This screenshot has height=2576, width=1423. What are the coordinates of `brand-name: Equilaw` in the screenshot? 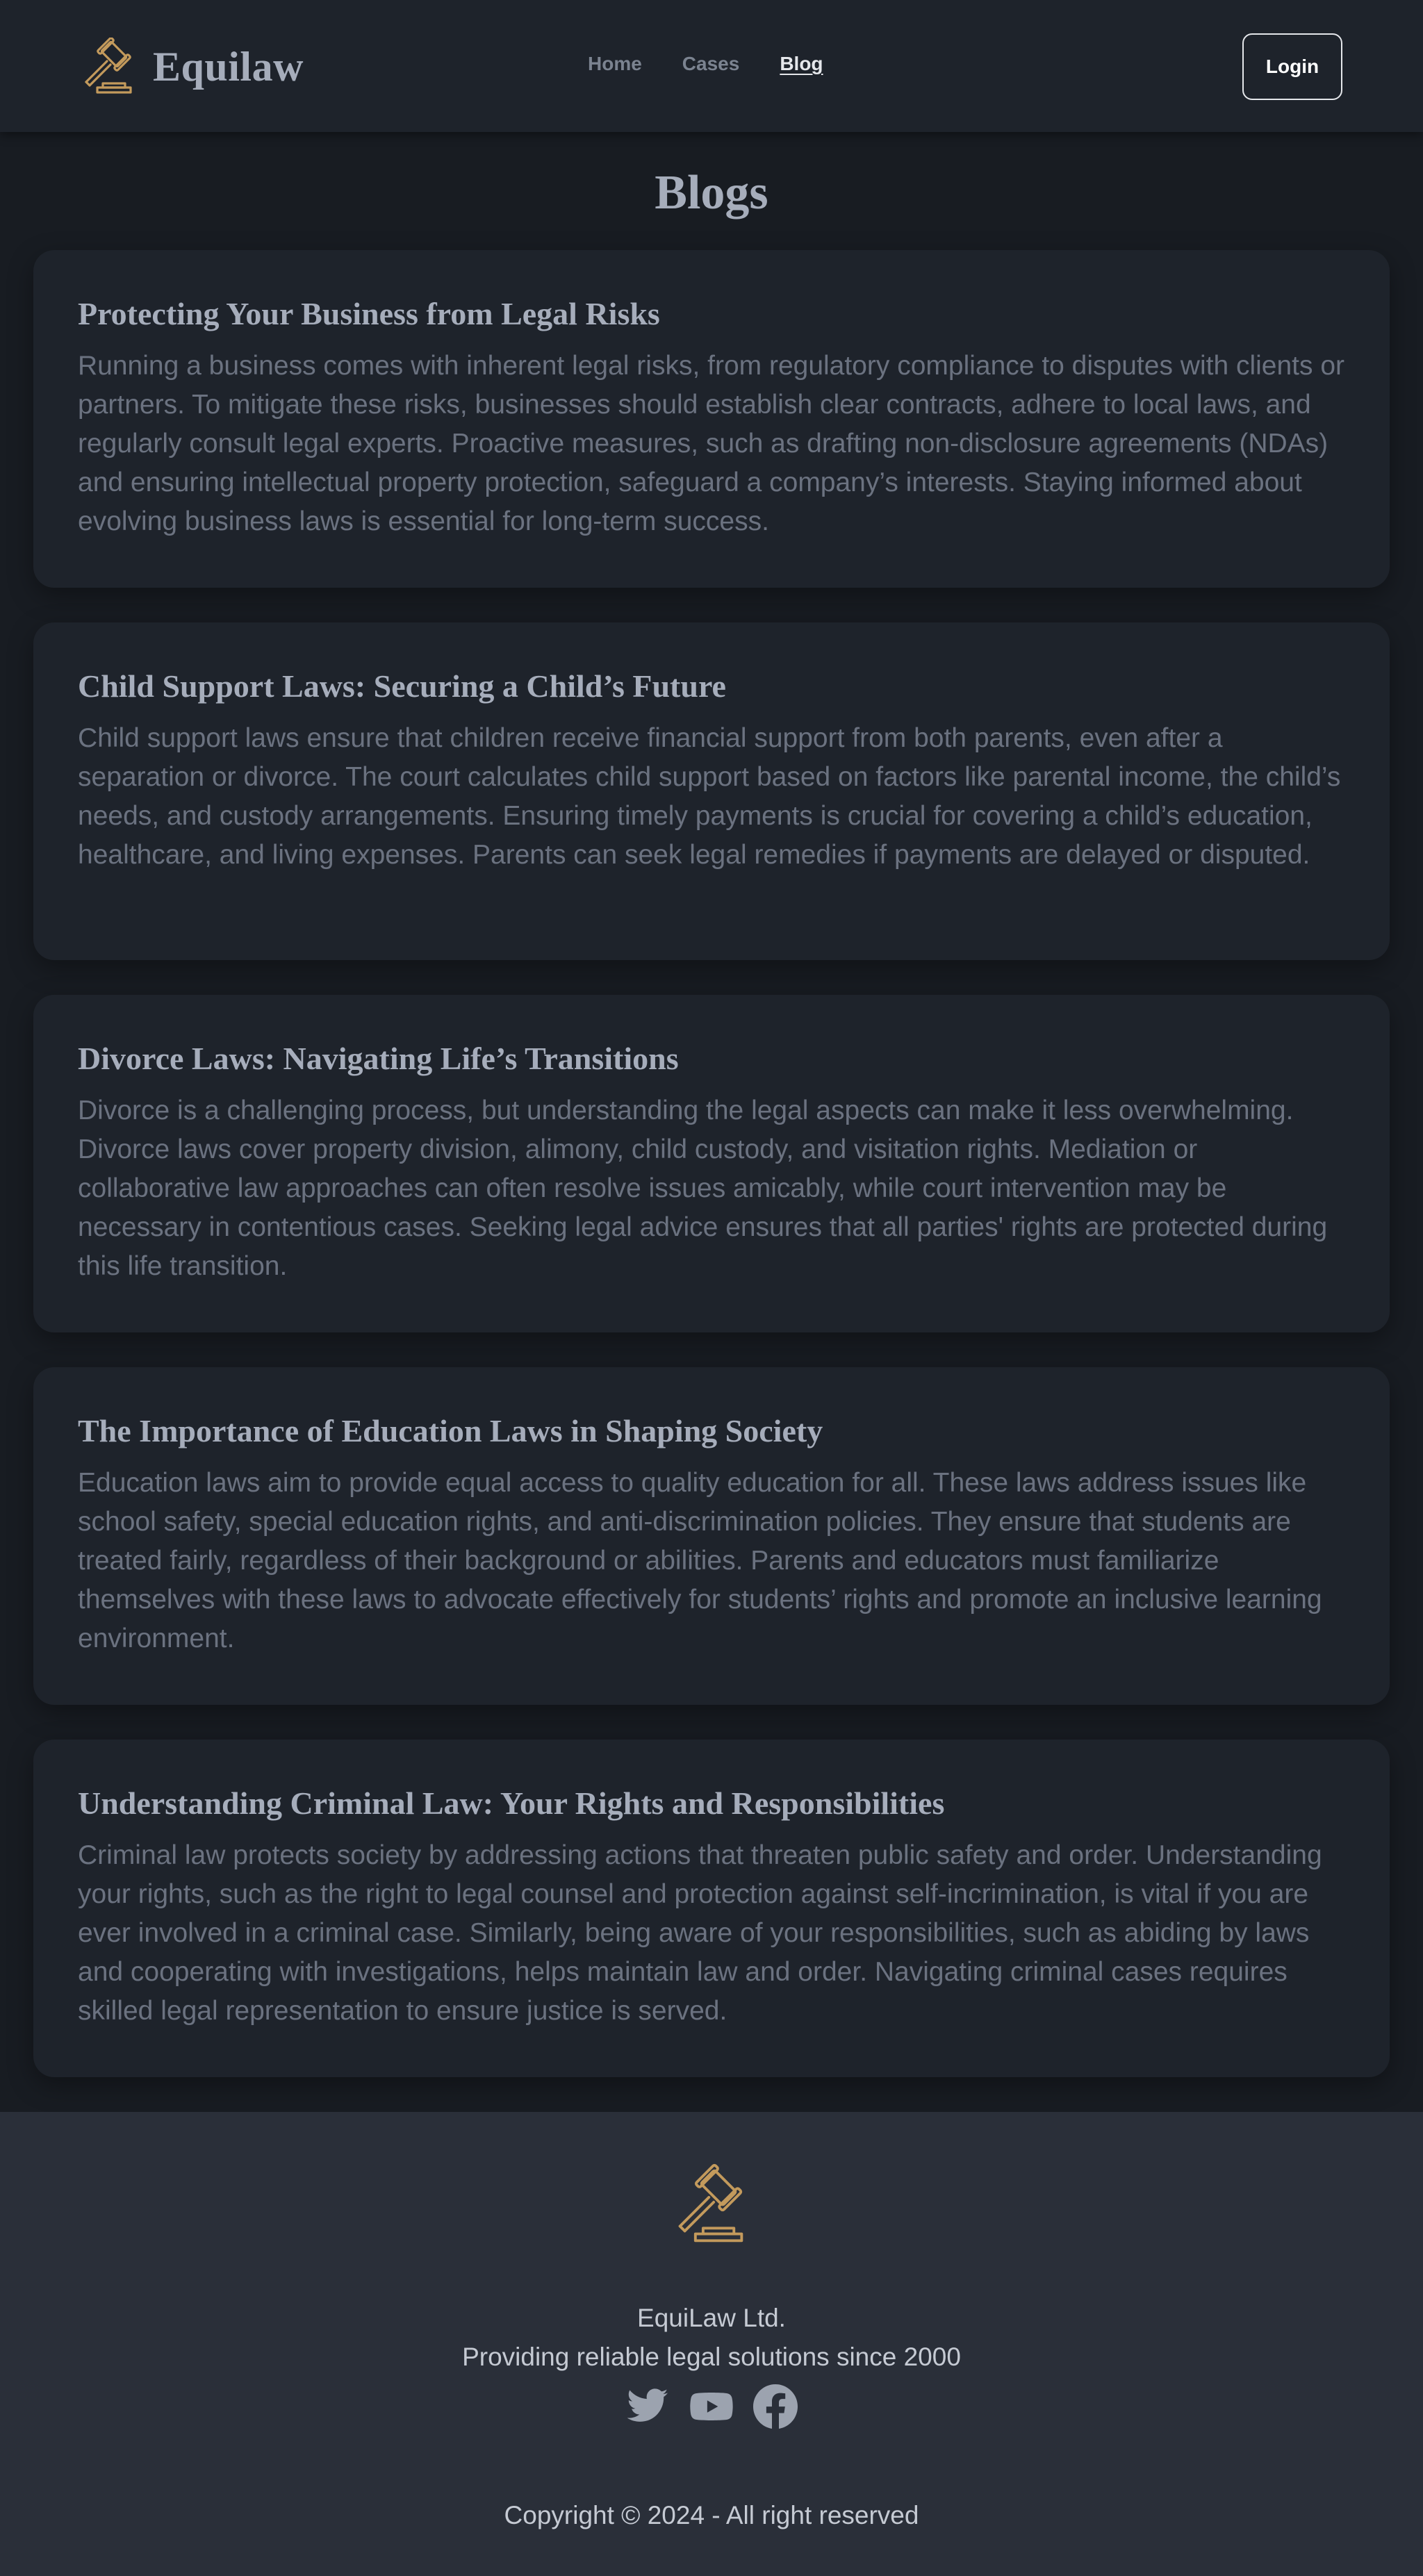 It's located at (228, 67).